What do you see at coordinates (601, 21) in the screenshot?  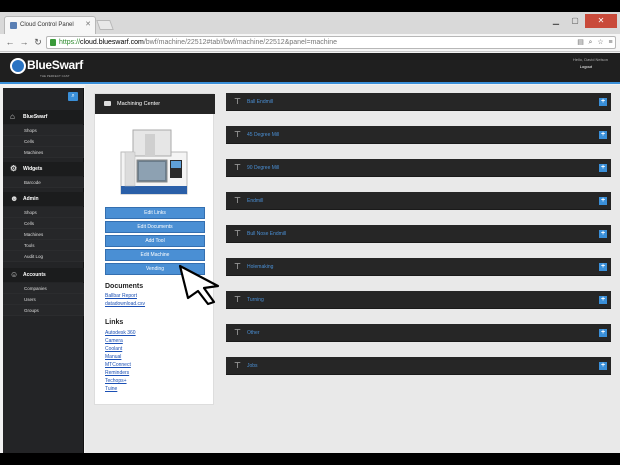 I see `close-window-icon: ✕` at bounding box center [601, 21].